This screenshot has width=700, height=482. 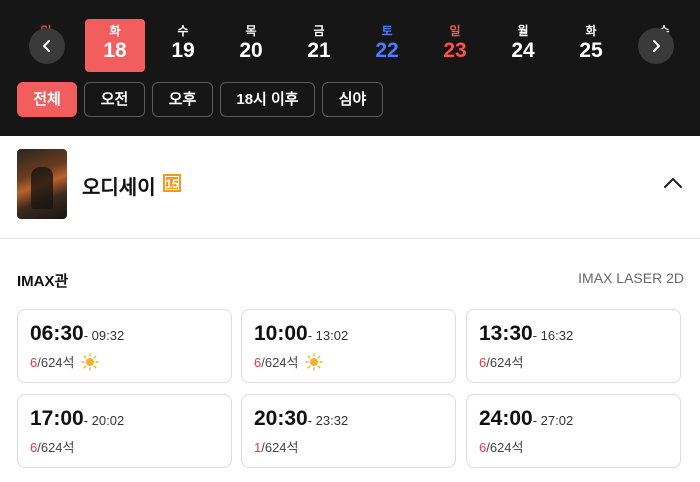 I want to click on end-time: - 23:32, so click(x=328, y=420).